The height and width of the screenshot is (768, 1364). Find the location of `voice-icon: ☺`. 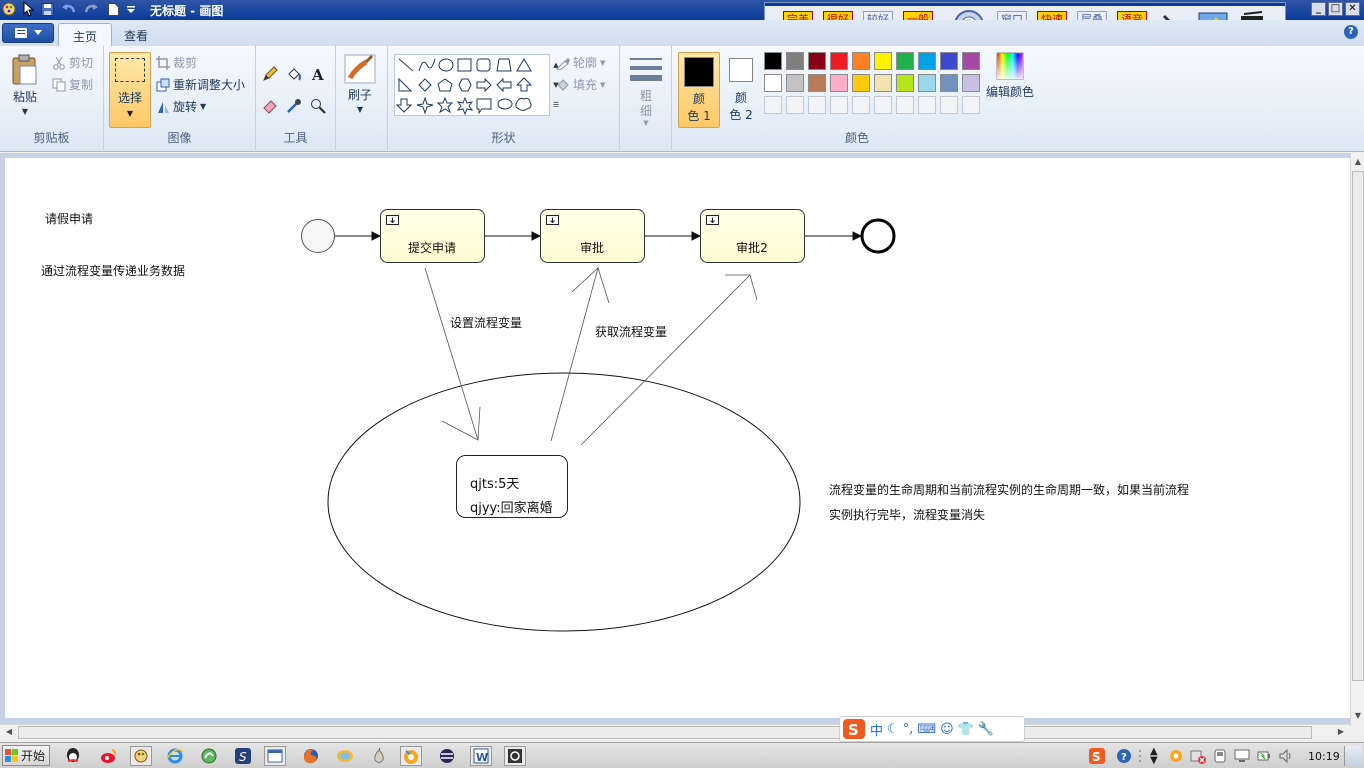

voice-icon: ☺ is located at coordinates (947, 729).